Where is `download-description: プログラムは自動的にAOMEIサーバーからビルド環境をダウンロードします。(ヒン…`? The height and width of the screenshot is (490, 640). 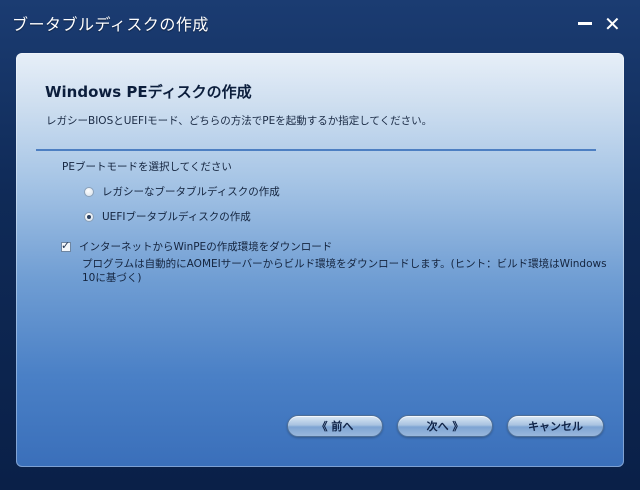 download-description: プログラムは自動的にAOMEIサーバーからビルド環境をダウンロードします。(ヒン… is located at coordinates (344, 271).